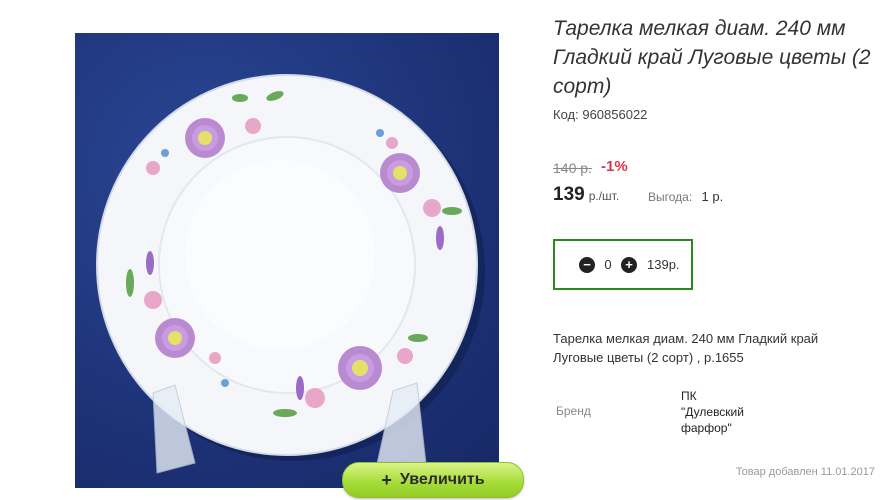  I want to click on price-unit: р./шт., so click(604, 196).